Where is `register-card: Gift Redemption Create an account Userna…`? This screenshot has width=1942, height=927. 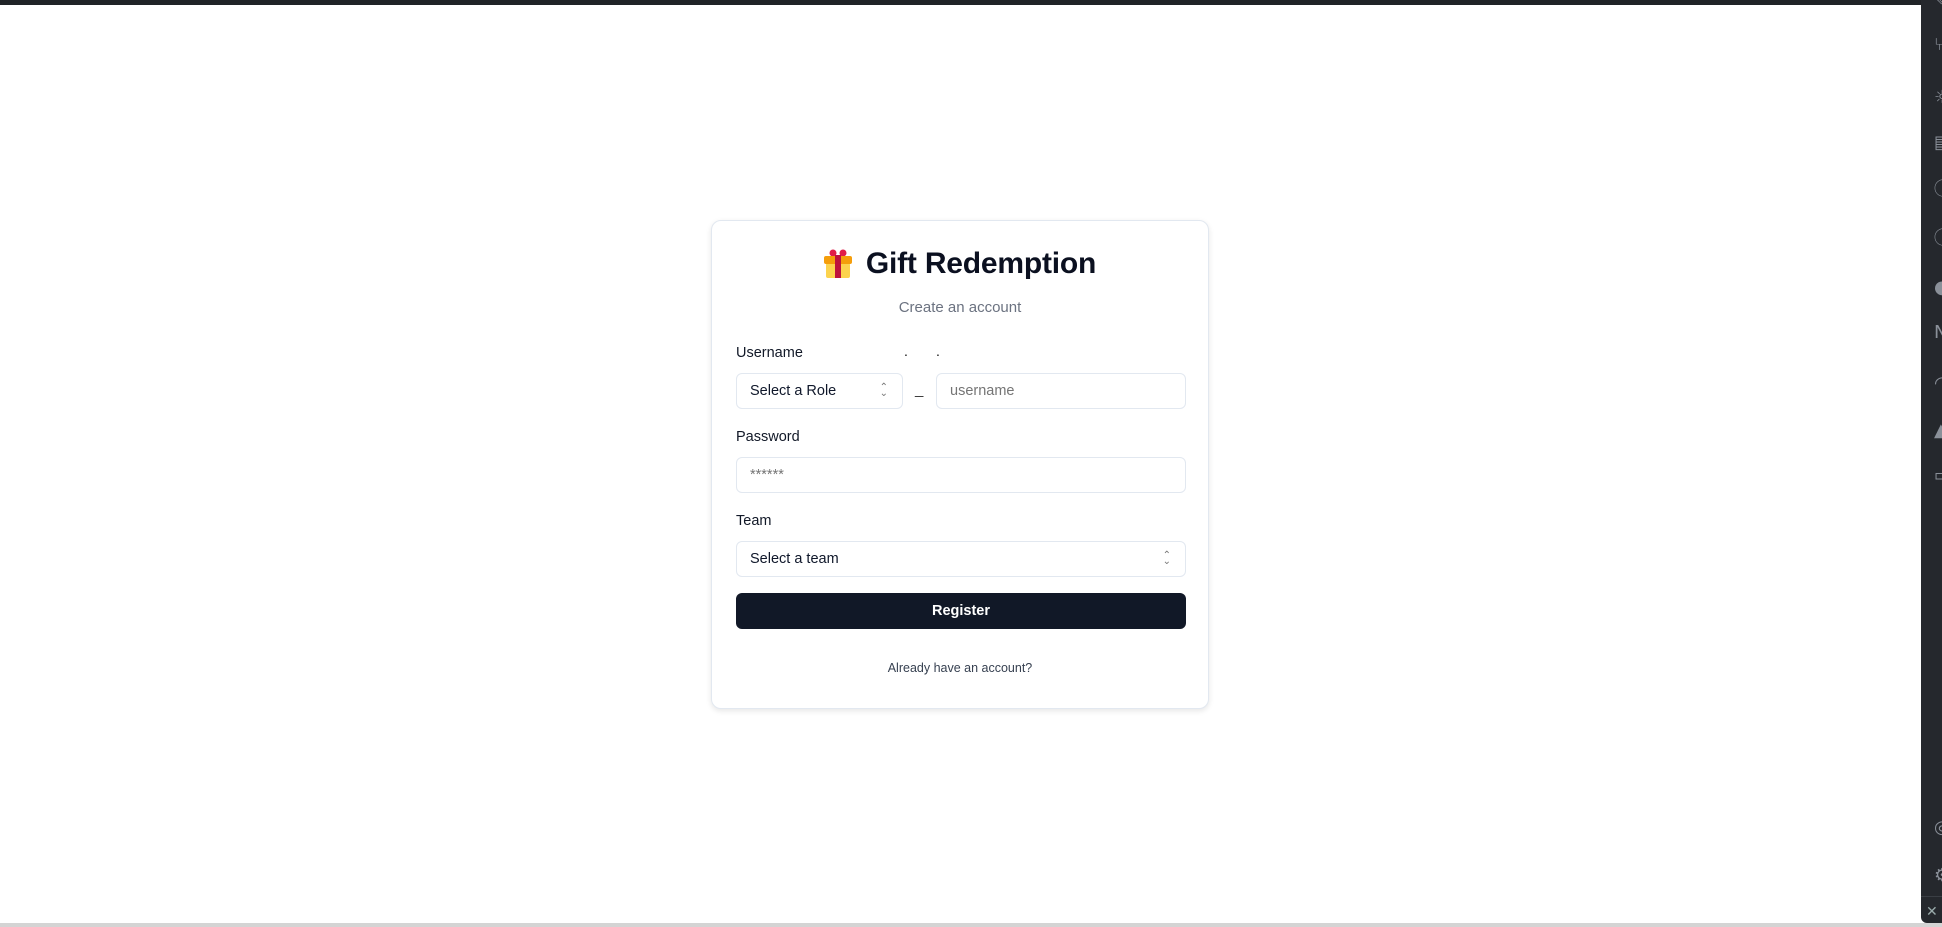
register-card: Gift Redemption Create an account Userna… is located at coordinates (960, 464).